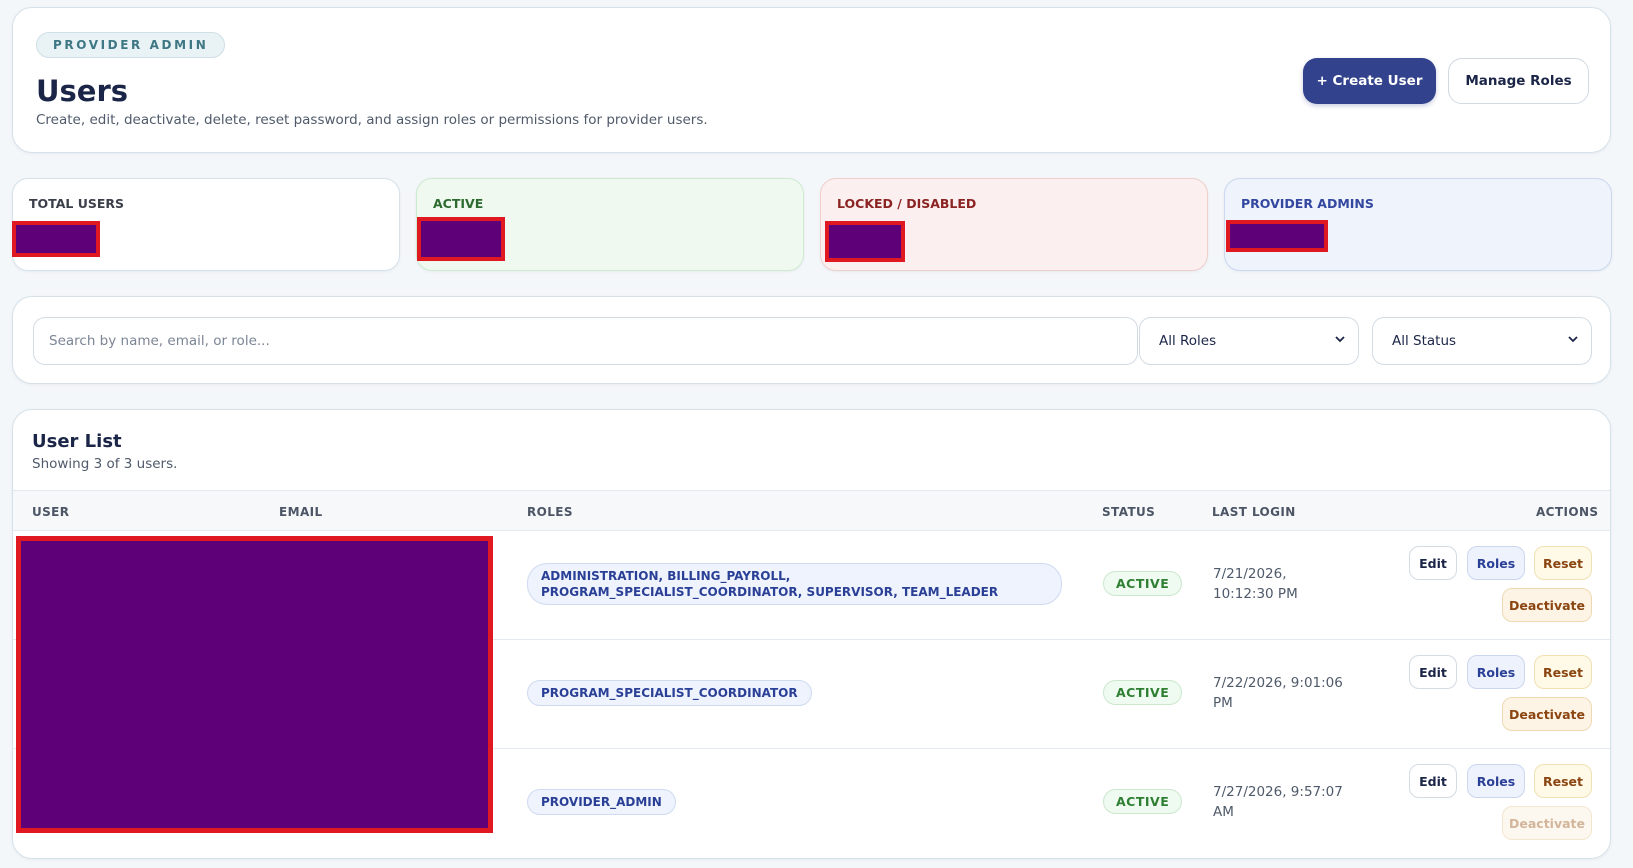  What do you see at coordinates (1418, 224) in the screenshot?
I see `stat-card-provider-admins: PROVIDER ADMINS` at bounding box center [1418, 224].